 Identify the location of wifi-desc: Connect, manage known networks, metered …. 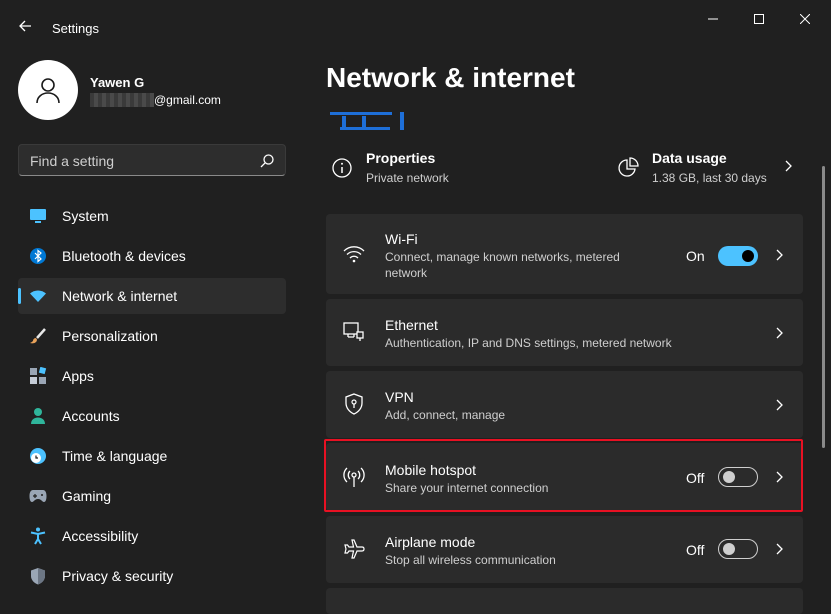
(502, 265).